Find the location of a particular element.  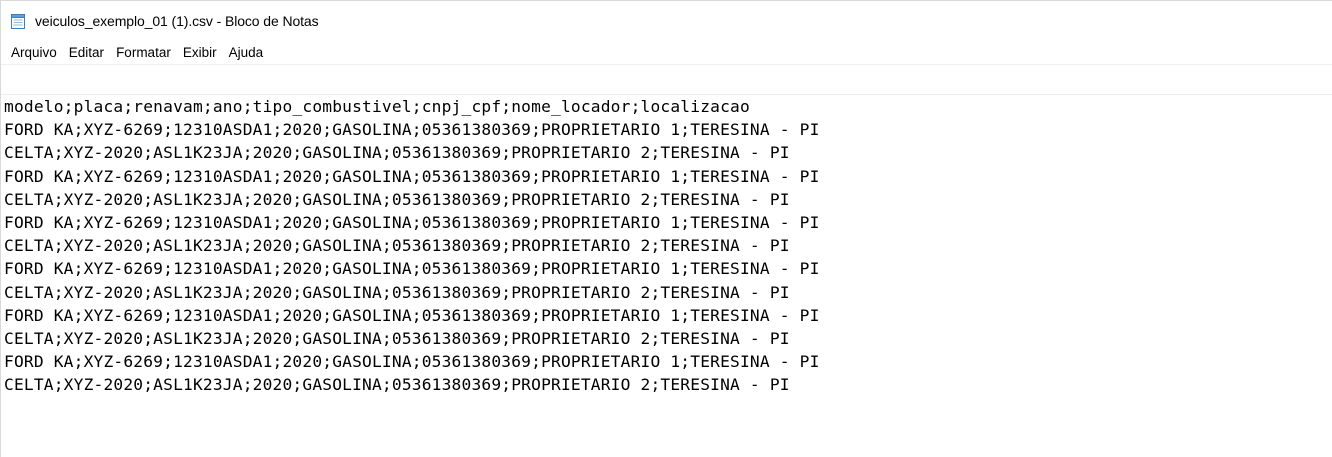

menu-exibir: Exibir is located at coordinates (200, 52).